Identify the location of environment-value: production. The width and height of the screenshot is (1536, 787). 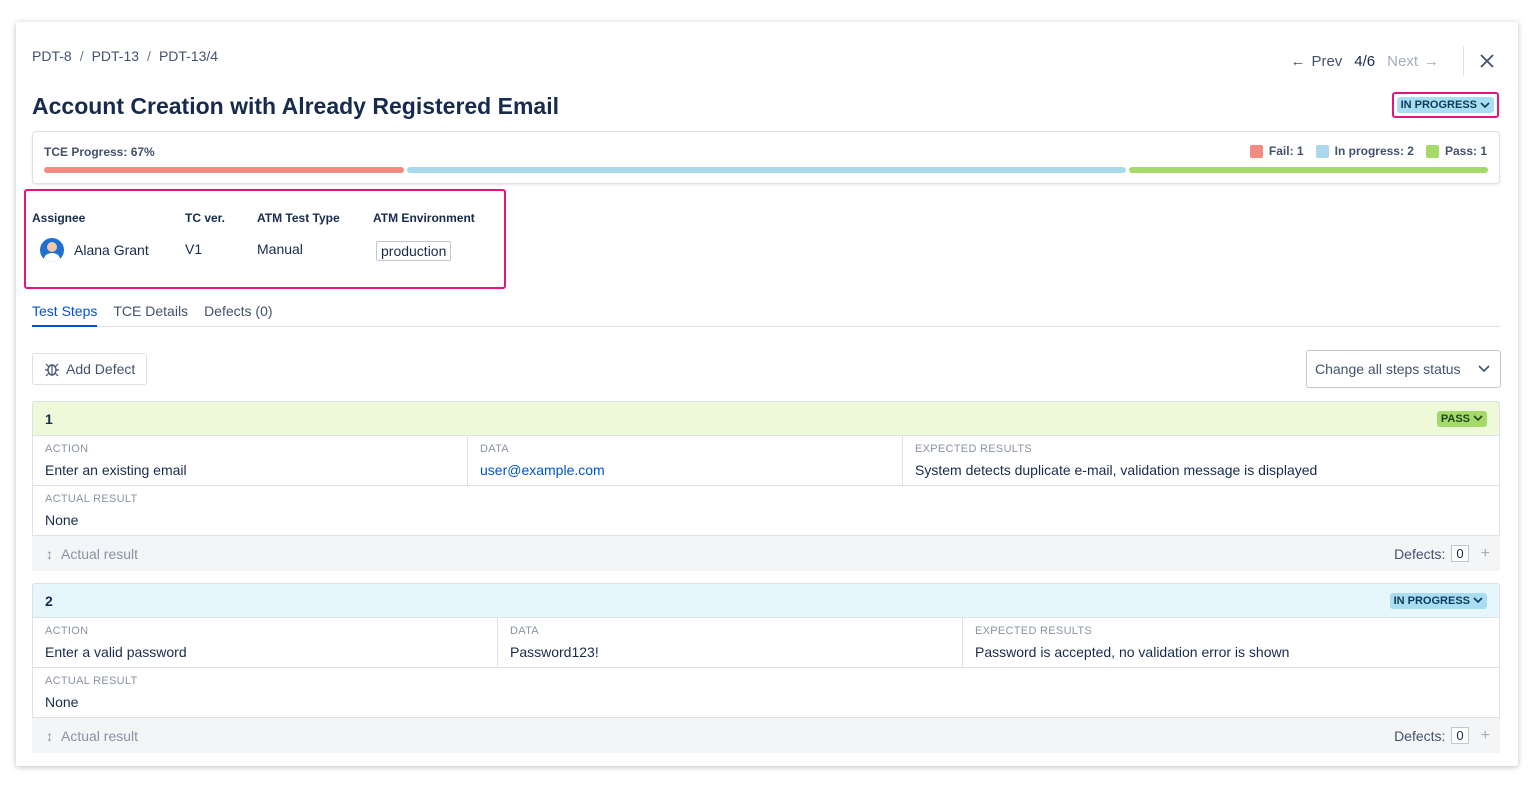
(425, 251).